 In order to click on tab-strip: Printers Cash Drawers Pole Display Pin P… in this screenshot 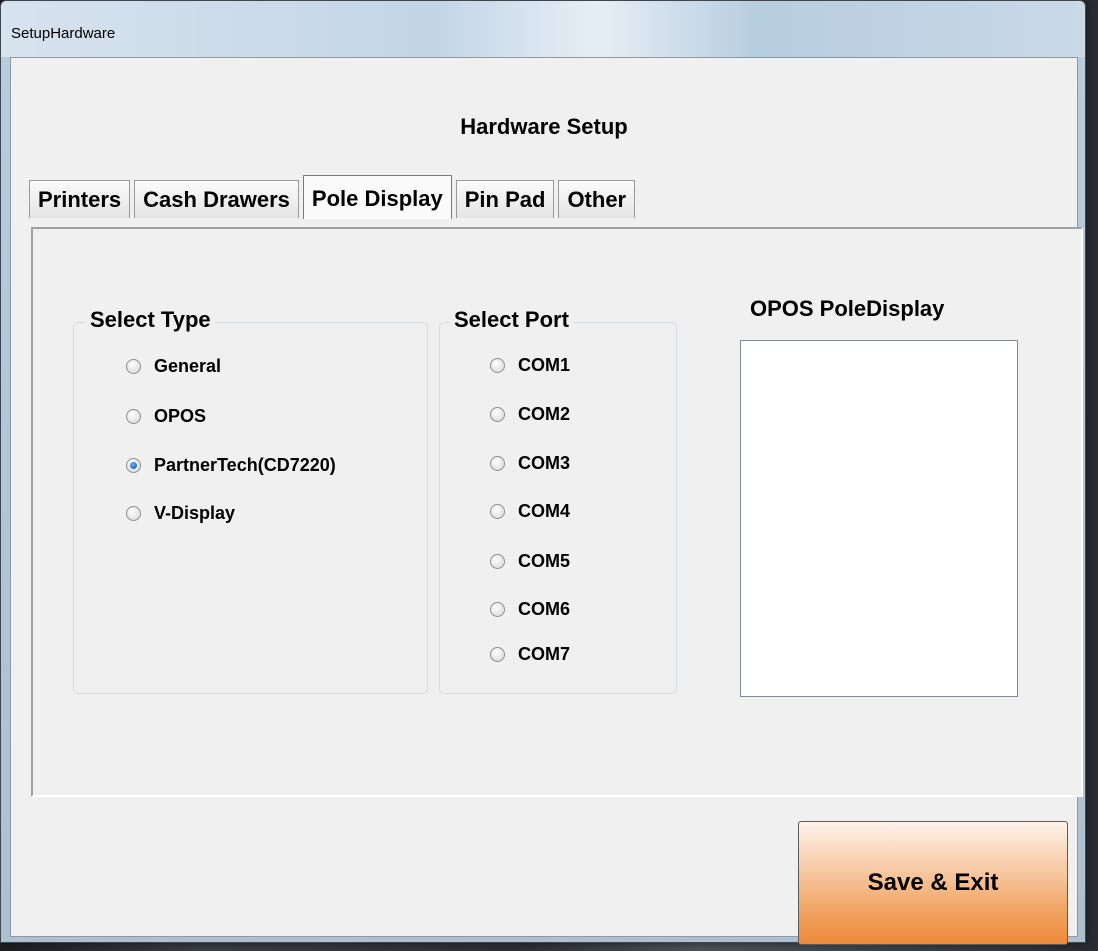, I will do `click(334, 196)`.